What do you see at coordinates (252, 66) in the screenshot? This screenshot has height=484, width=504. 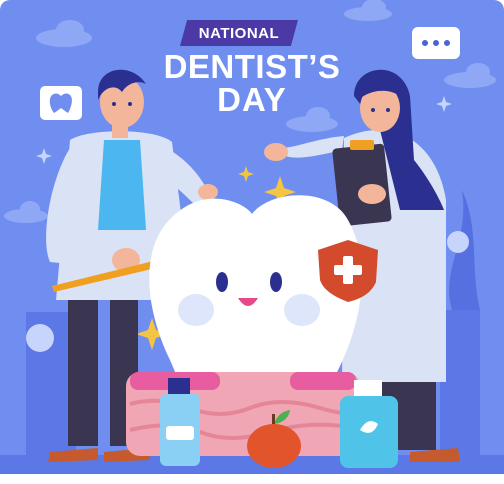 I see `title-line-1: DENTIST’S` at bounding box center [252, 66].